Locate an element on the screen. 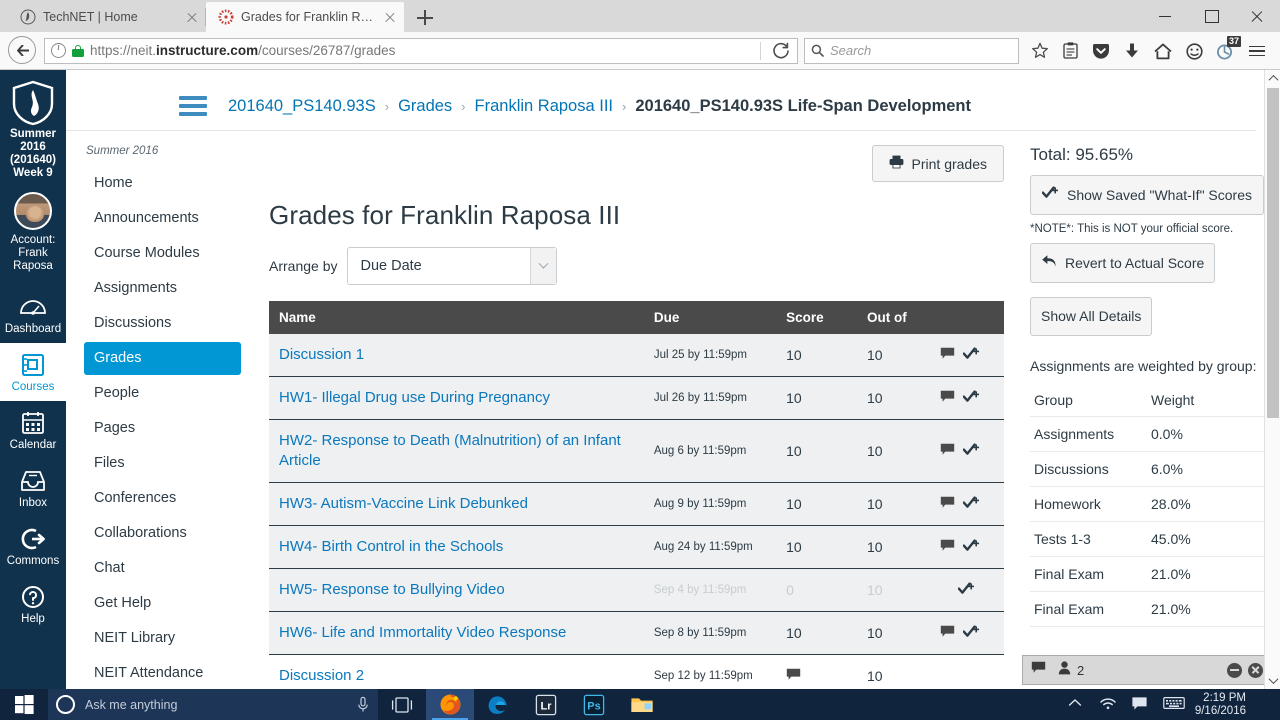 The width and height of the screenshot is (1280, 720). sidebar-item-assignments: Assignments is located at coordinates (162, 288).